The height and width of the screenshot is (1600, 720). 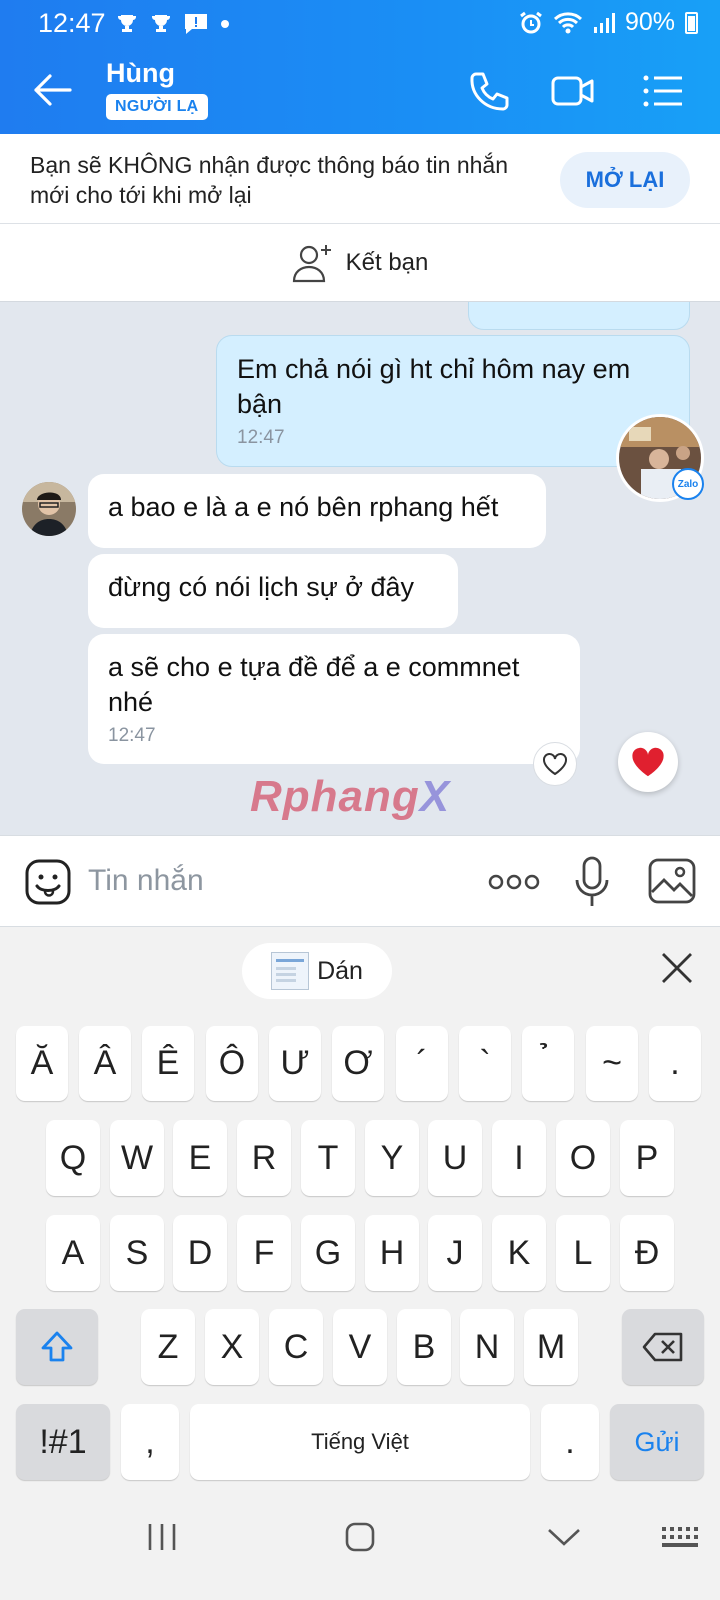 What do you see at coordinates (303, 507) in the screenshot?
I see `message-text: a bao e là a e nó bên rphang hết` at bounding box center [303, 507].